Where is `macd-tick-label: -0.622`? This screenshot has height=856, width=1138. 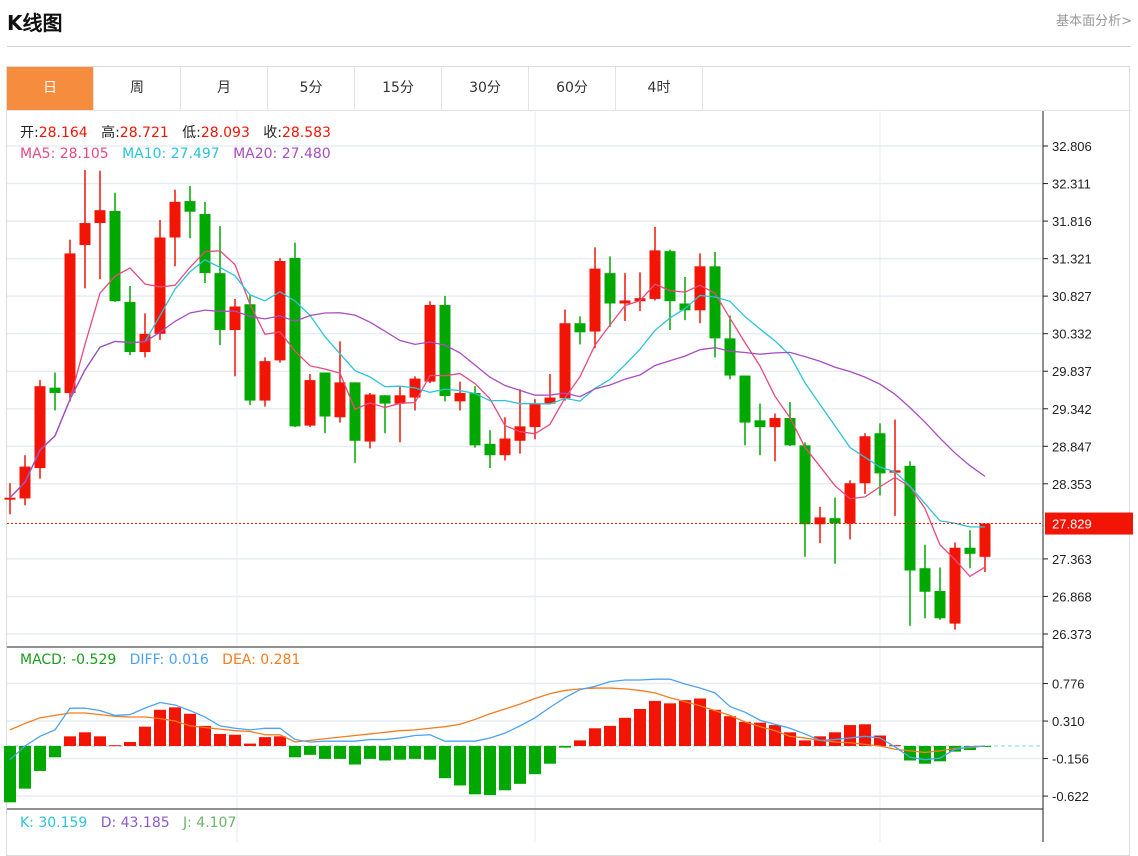 macd-tick-label: -0.622 is located at coordinates (1070, 796).